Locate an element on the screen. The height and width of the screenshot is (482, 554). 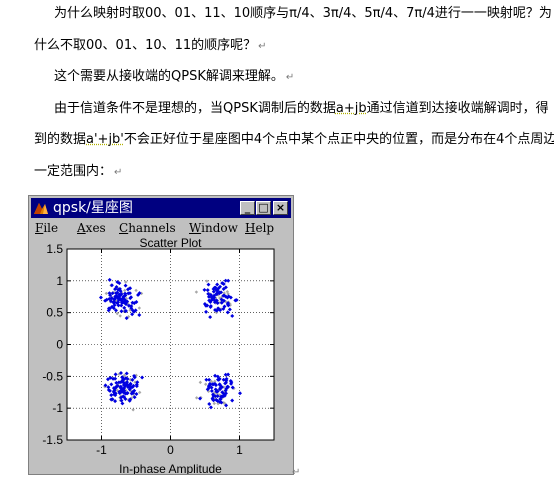
x-tick-label: -1 is located at coordinates (101, 450).